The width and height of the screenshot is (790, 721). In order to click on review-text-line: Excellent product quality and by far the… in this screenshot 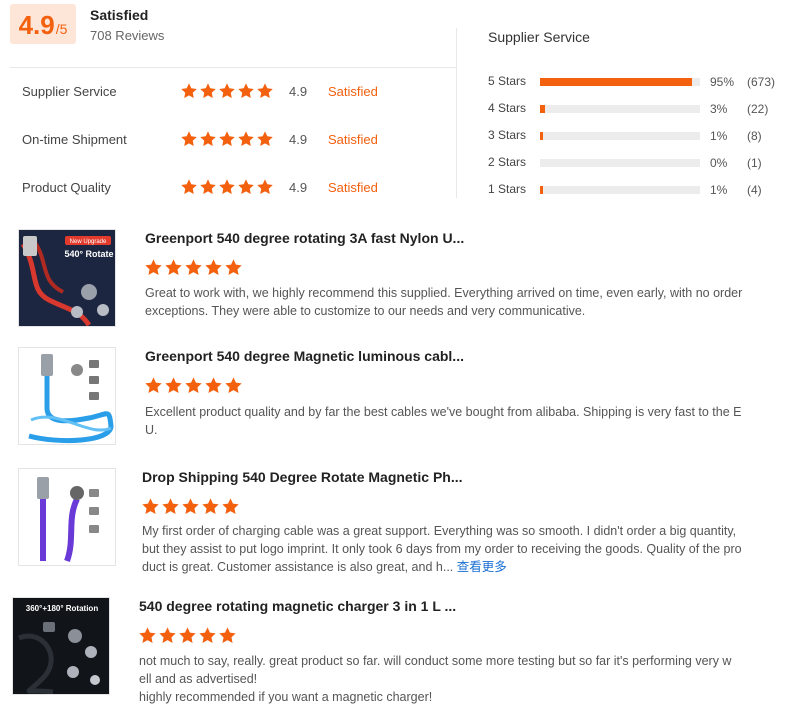, I will do `click(443, 412)`.